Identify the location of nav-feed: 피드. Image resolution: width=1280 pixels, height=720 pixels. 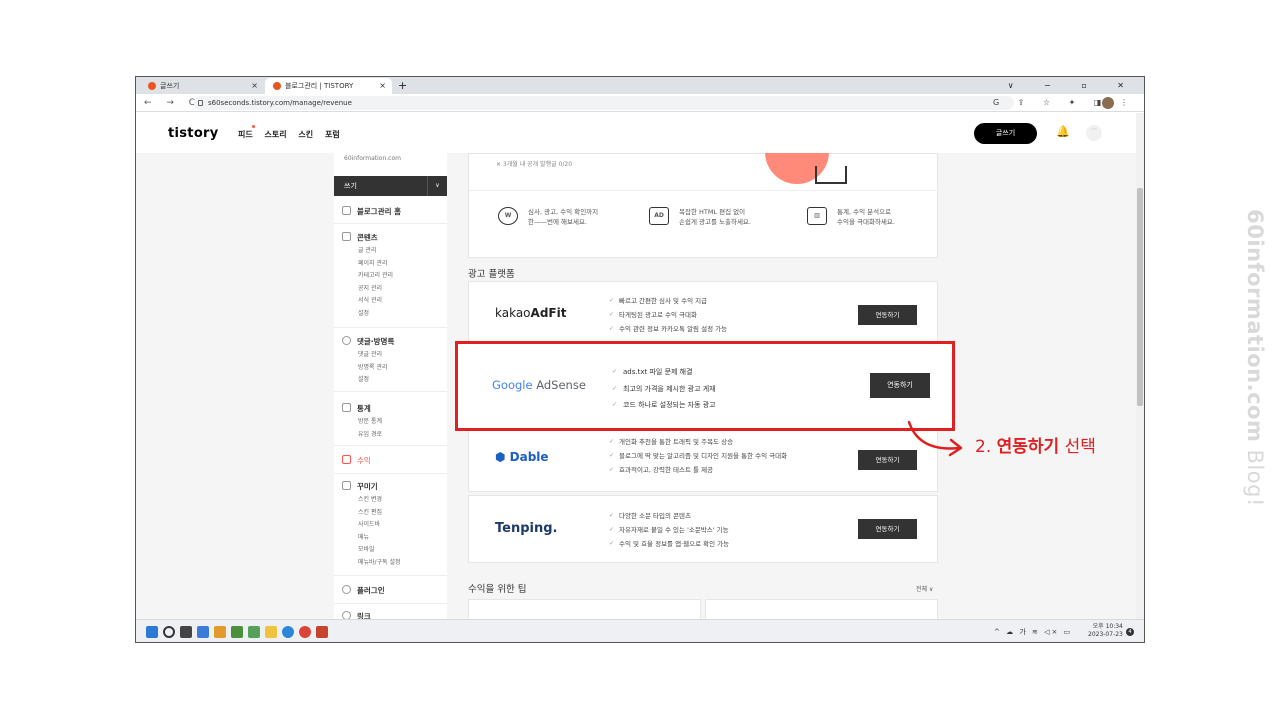
(245, 134).